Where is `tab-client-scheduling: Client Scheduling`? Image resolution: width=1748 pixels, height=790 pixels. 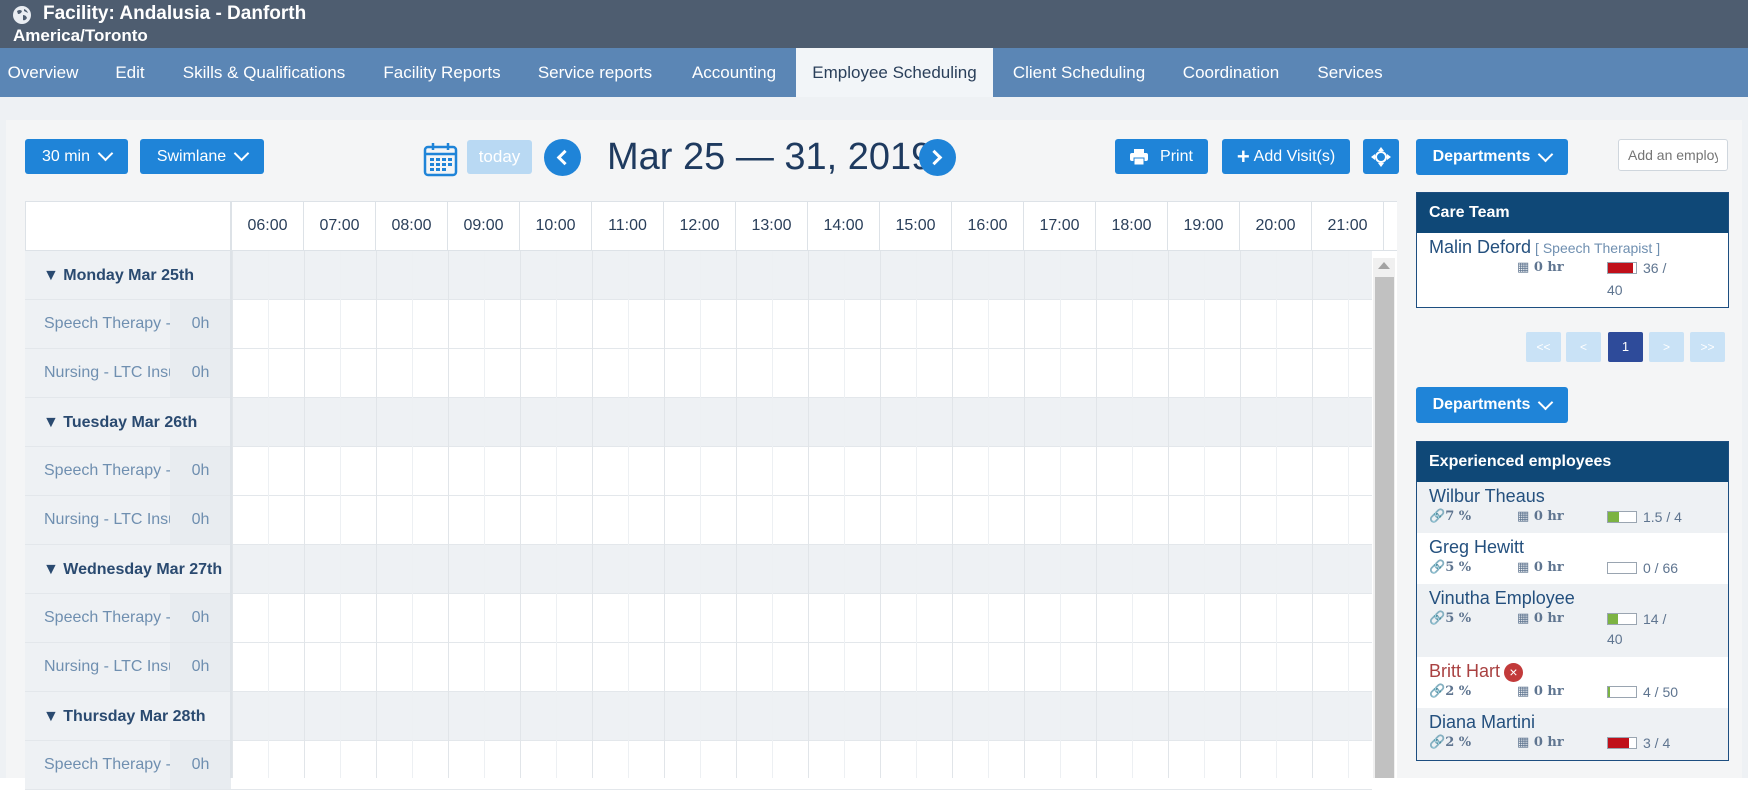 tab-client-scheduling: Client Scheduling is located at coordinates (1079, 72).